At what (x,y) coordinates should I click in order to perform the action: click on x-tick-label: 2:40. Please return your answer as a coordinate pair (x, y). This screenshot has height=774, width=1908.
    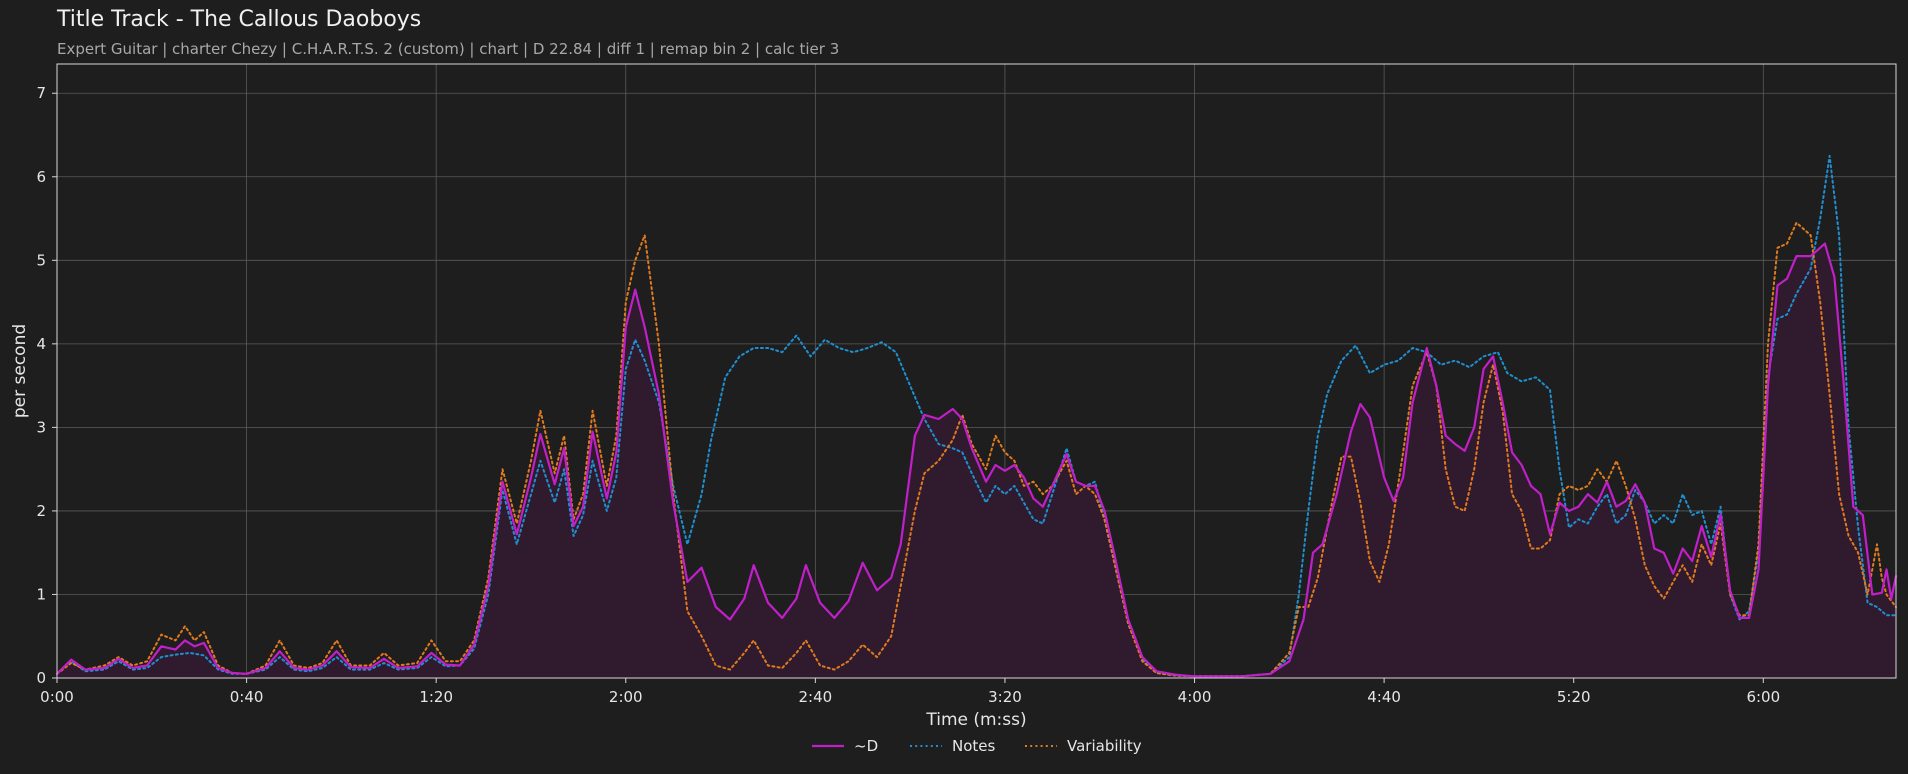
    Looking at the image, I should click on (816, 697).